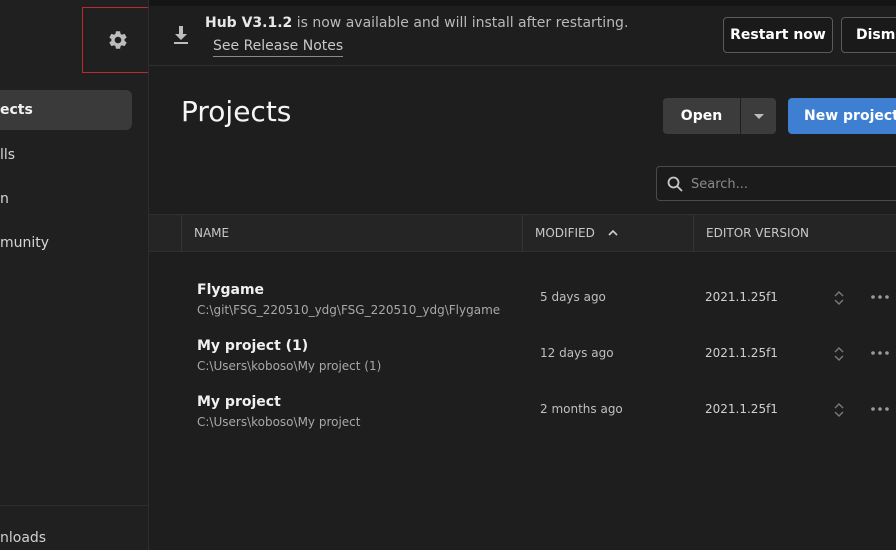  What do you see at coordinates (573, 297) in the screenshot?
I see `project-modified: 5 days ago` at bounding box center [573, 297].